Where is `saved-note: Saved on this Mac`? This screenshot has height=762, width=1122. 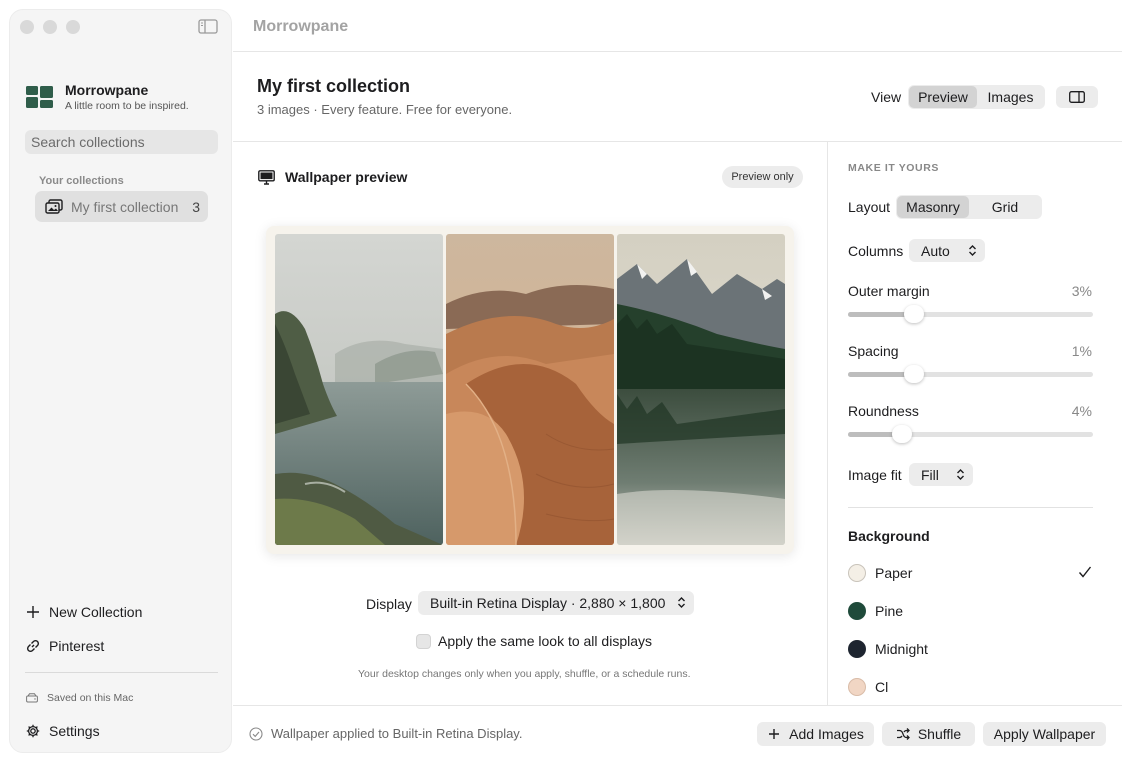 saved-note: Saved on this Mac is located at coordinates (90, 698).